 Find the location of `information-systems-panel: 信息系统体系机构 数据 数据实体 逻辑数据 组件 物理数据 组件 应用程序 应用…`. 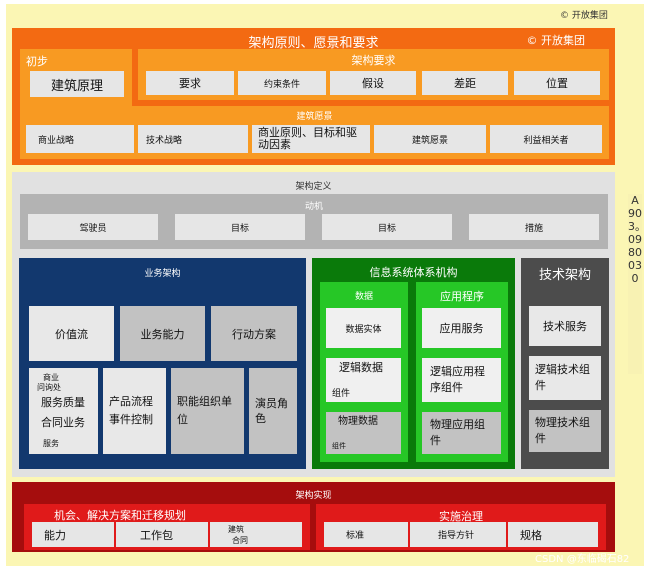

information-systems-panel: 信息系统体系机构 数据 数据实体 逻辑数据 组件 物理数据 组件 应用程序 应用… is located at coordinates (413, 363).